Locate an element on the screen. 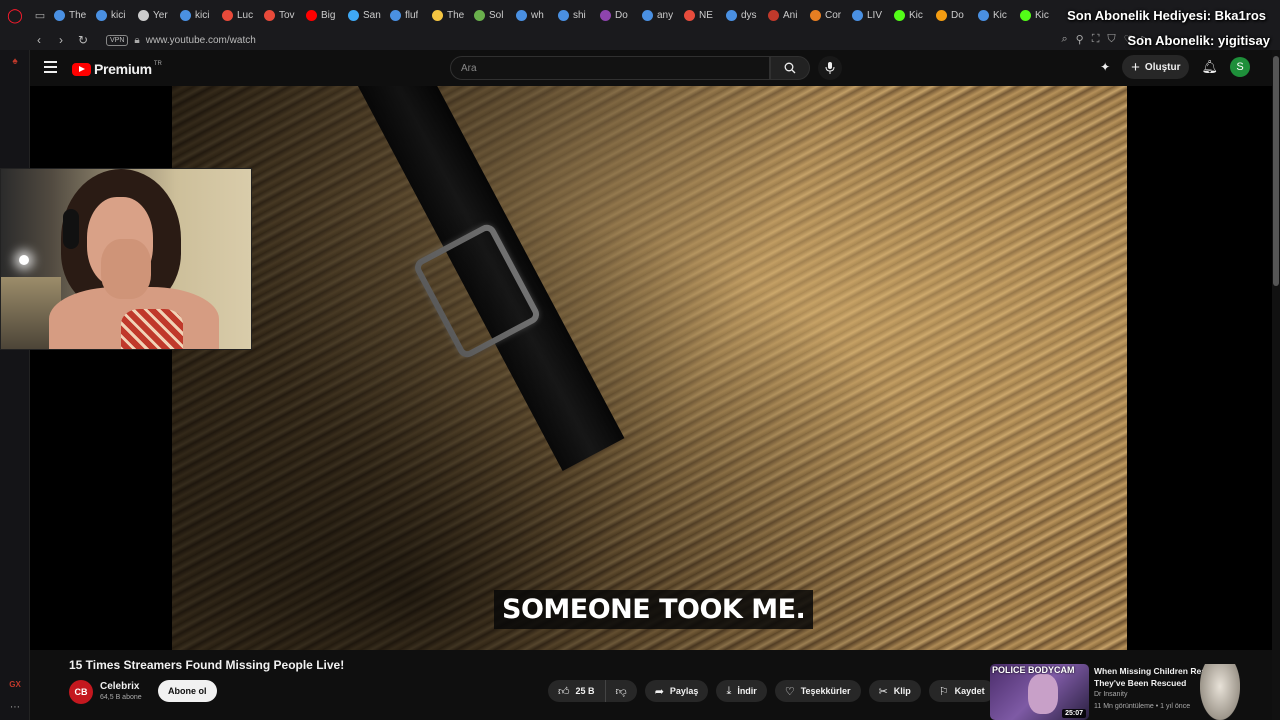 This screenshot has width=1280, height=720. share-button: ➦ Paylaş is located at coordinates (676, 691).